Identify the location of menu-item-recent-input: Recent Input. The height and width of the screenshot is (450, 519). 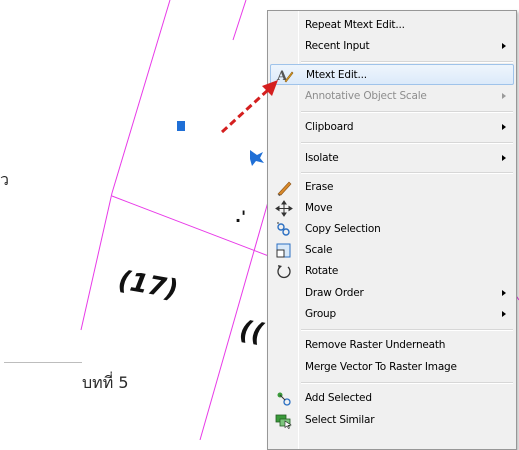
(392, 46).